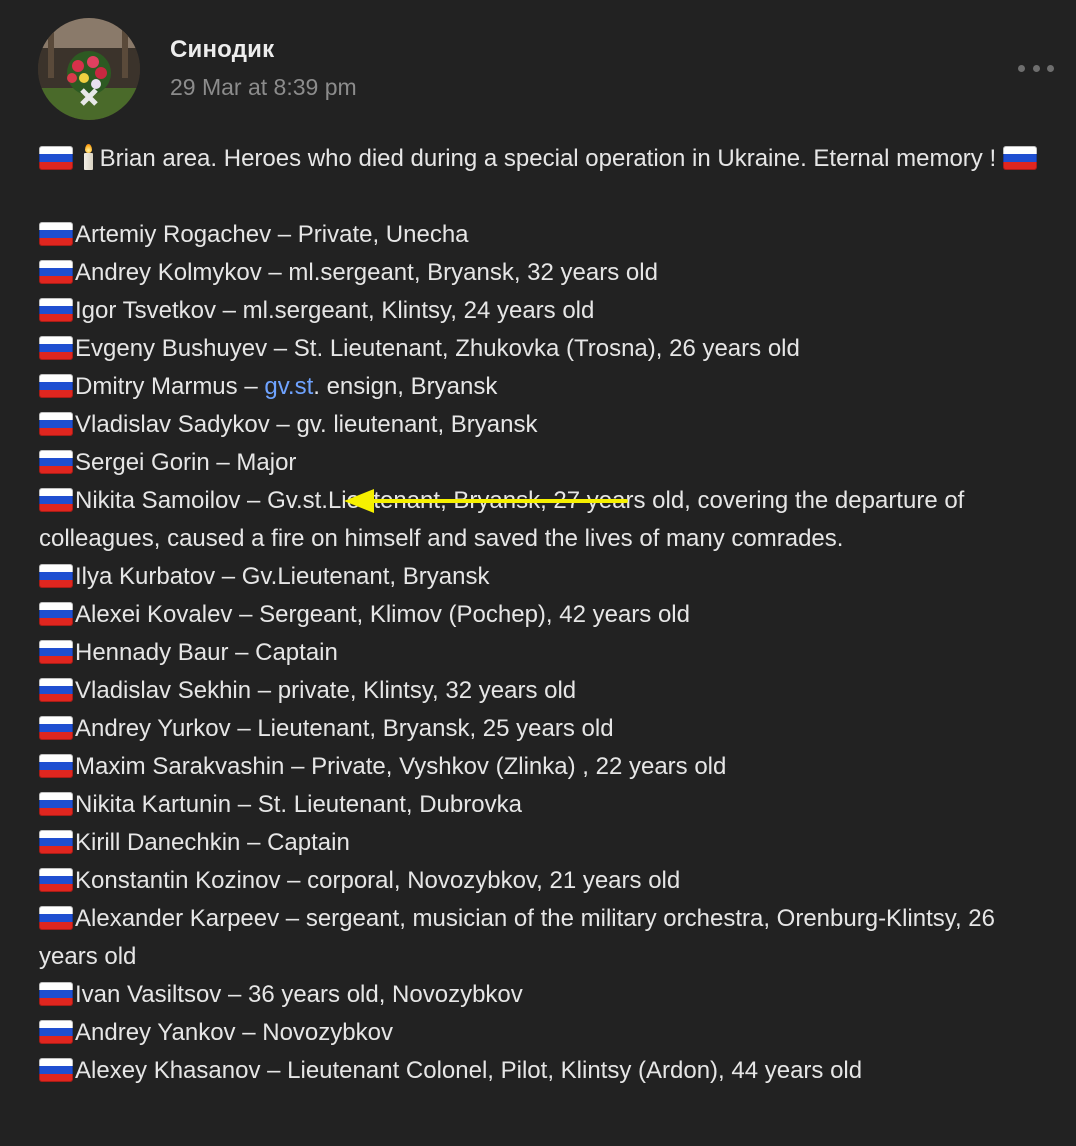  Describe the element at coordinates (549, 1033) in the screenshot. I see `list-item: Andrey Yankov – Novozybkov` at that location.